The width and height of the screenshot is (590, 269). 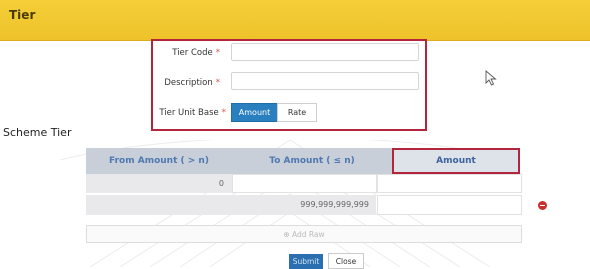 I want to click on column-from-amount: From Amount ( > n), so click(x=159, y=161).